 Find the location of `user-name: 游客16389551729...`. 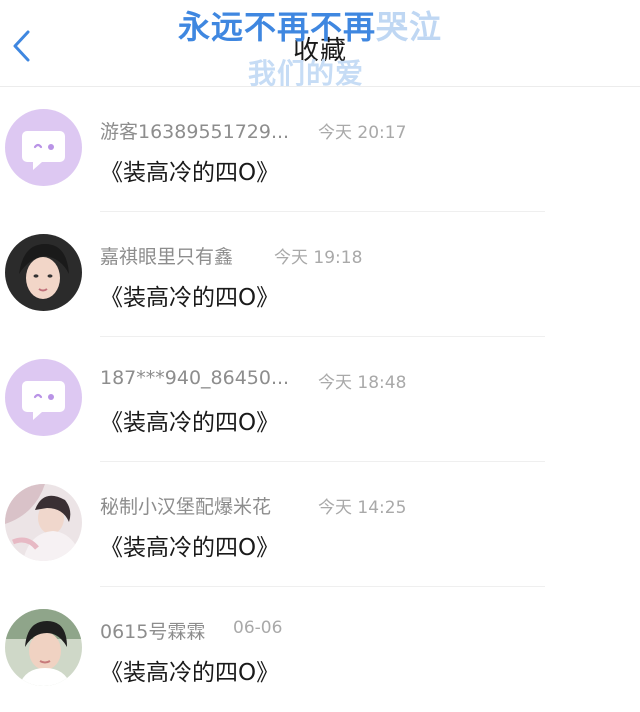

user-name: 游客16389551729... is located at coordinates (194, 130).